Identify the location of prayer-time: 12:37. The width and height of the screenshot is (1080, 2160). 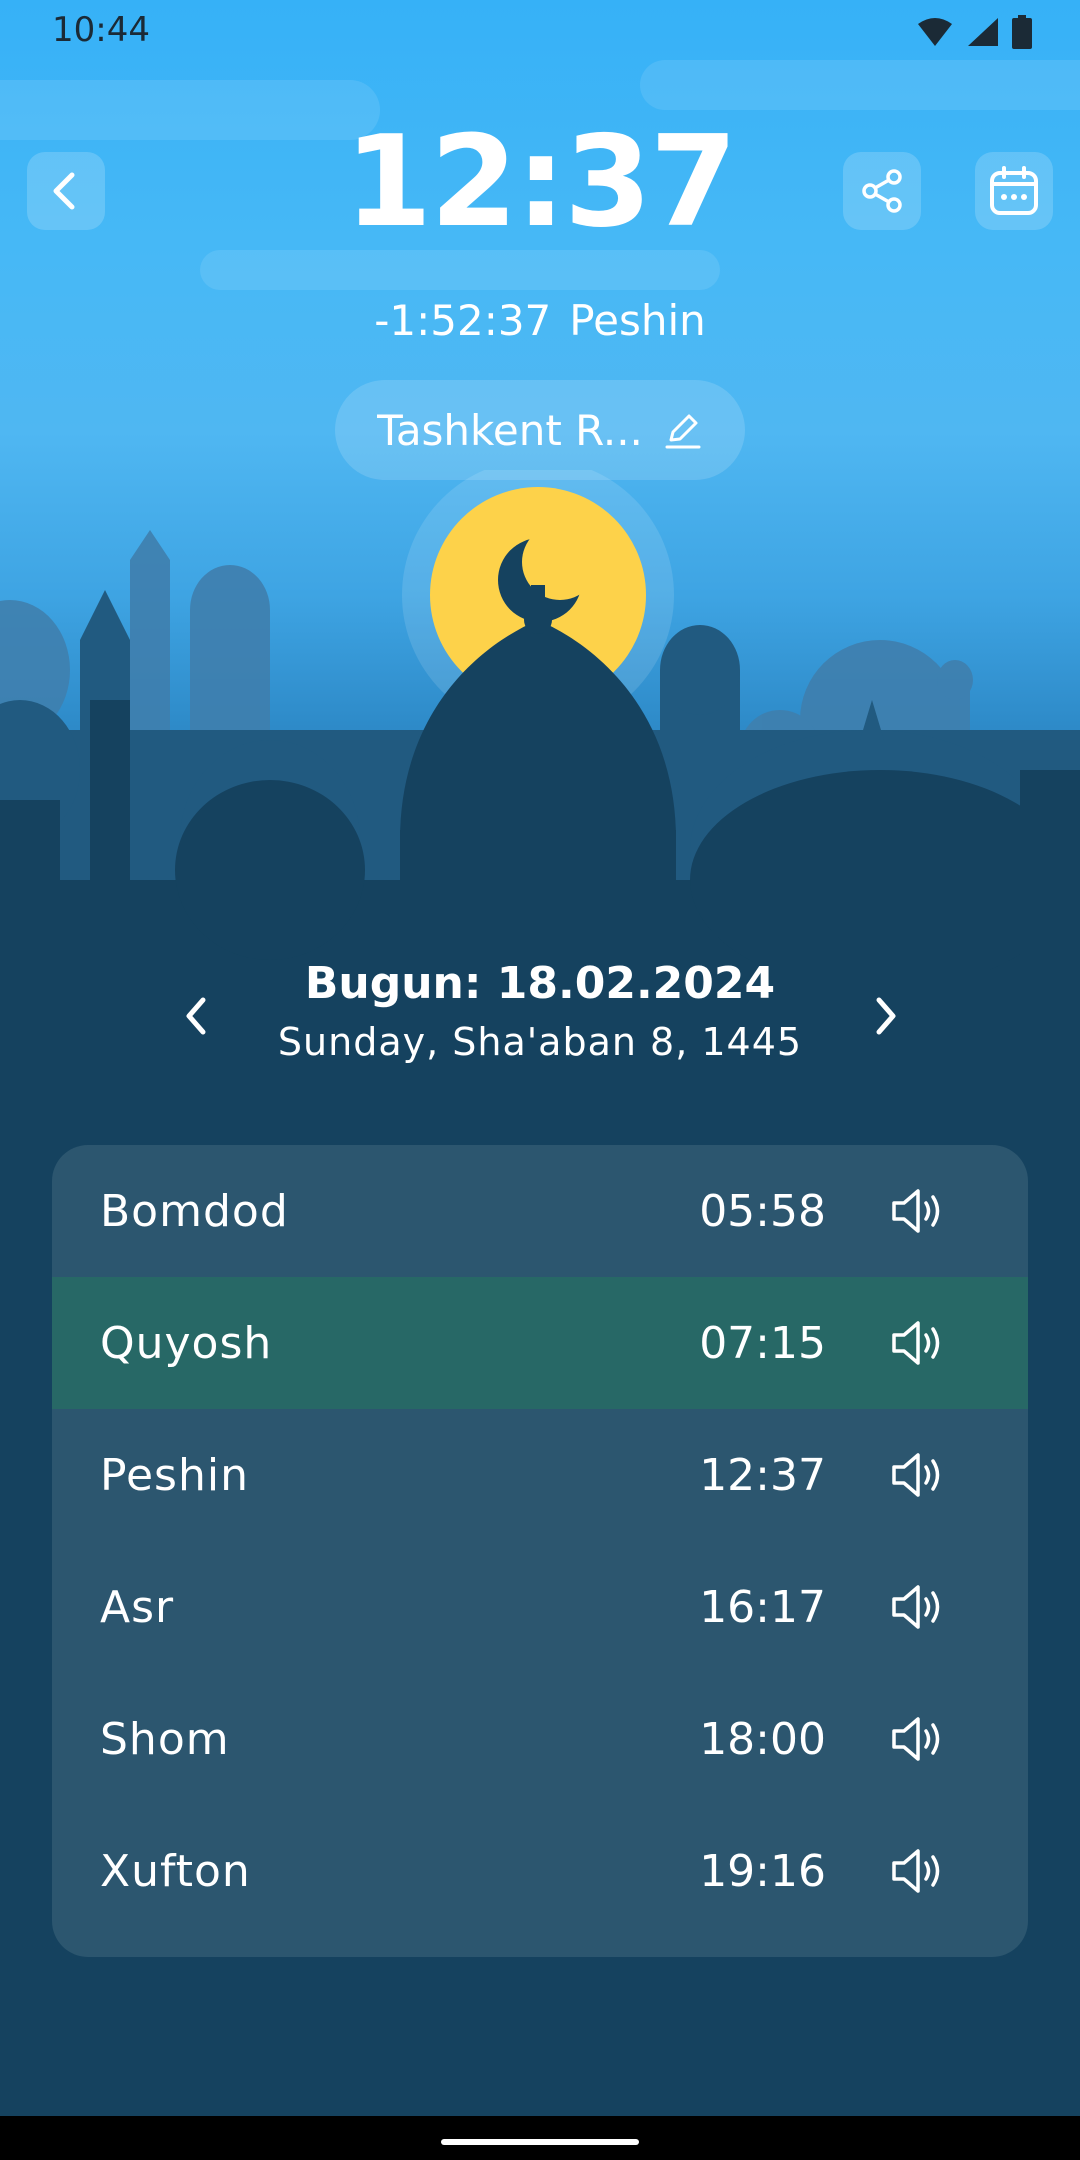
(762, 1475).